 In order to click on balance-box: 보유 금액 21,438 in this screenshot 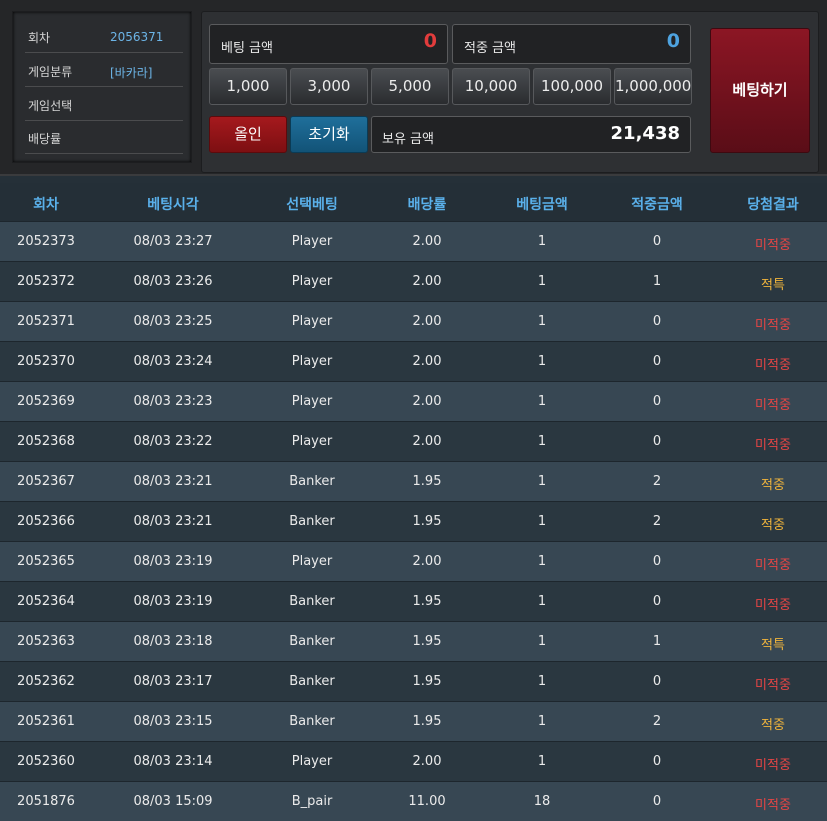, I will do `click(531, 134)`.